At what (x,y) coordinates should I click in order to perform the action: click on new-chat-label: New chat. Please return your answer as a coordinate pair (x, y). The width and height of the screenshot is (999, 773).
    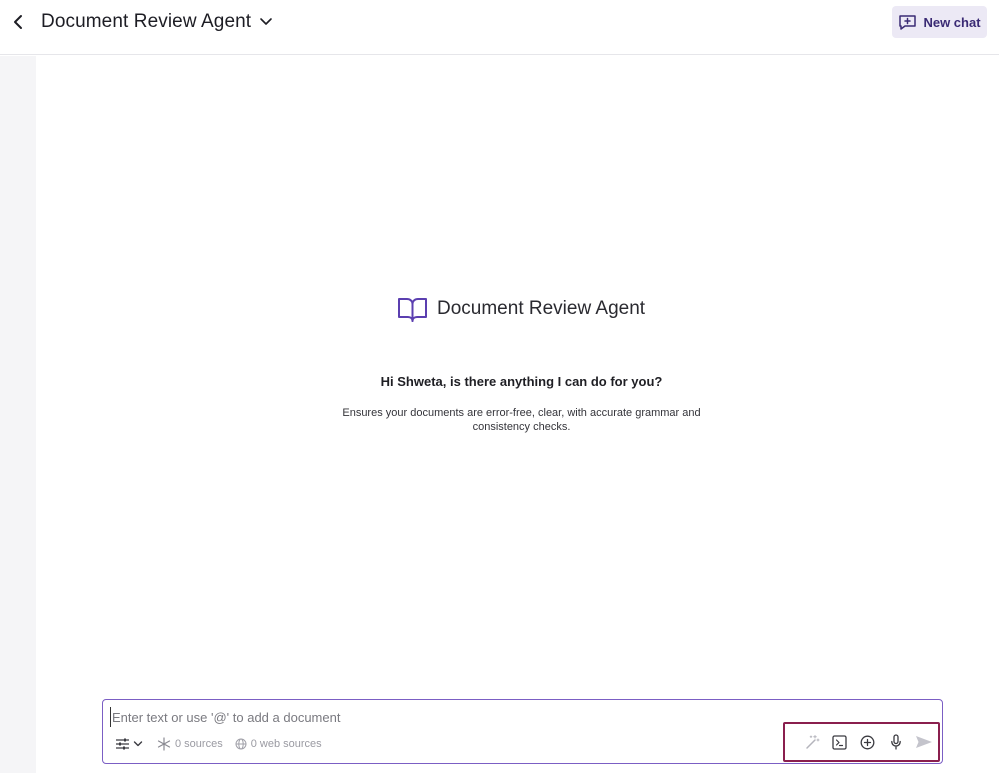
    Looking at the image, I should click on (952, 22).